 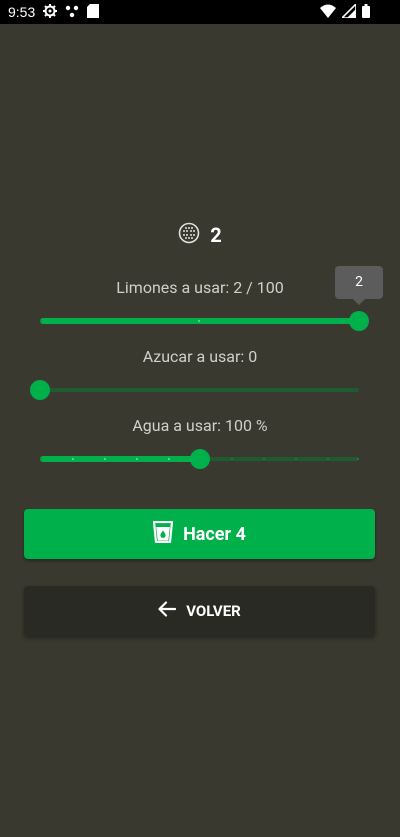 What do you see at coordinates (216, 235) in the screenshot?
I see `counter-value: 2` at bounding box center [216, 235].